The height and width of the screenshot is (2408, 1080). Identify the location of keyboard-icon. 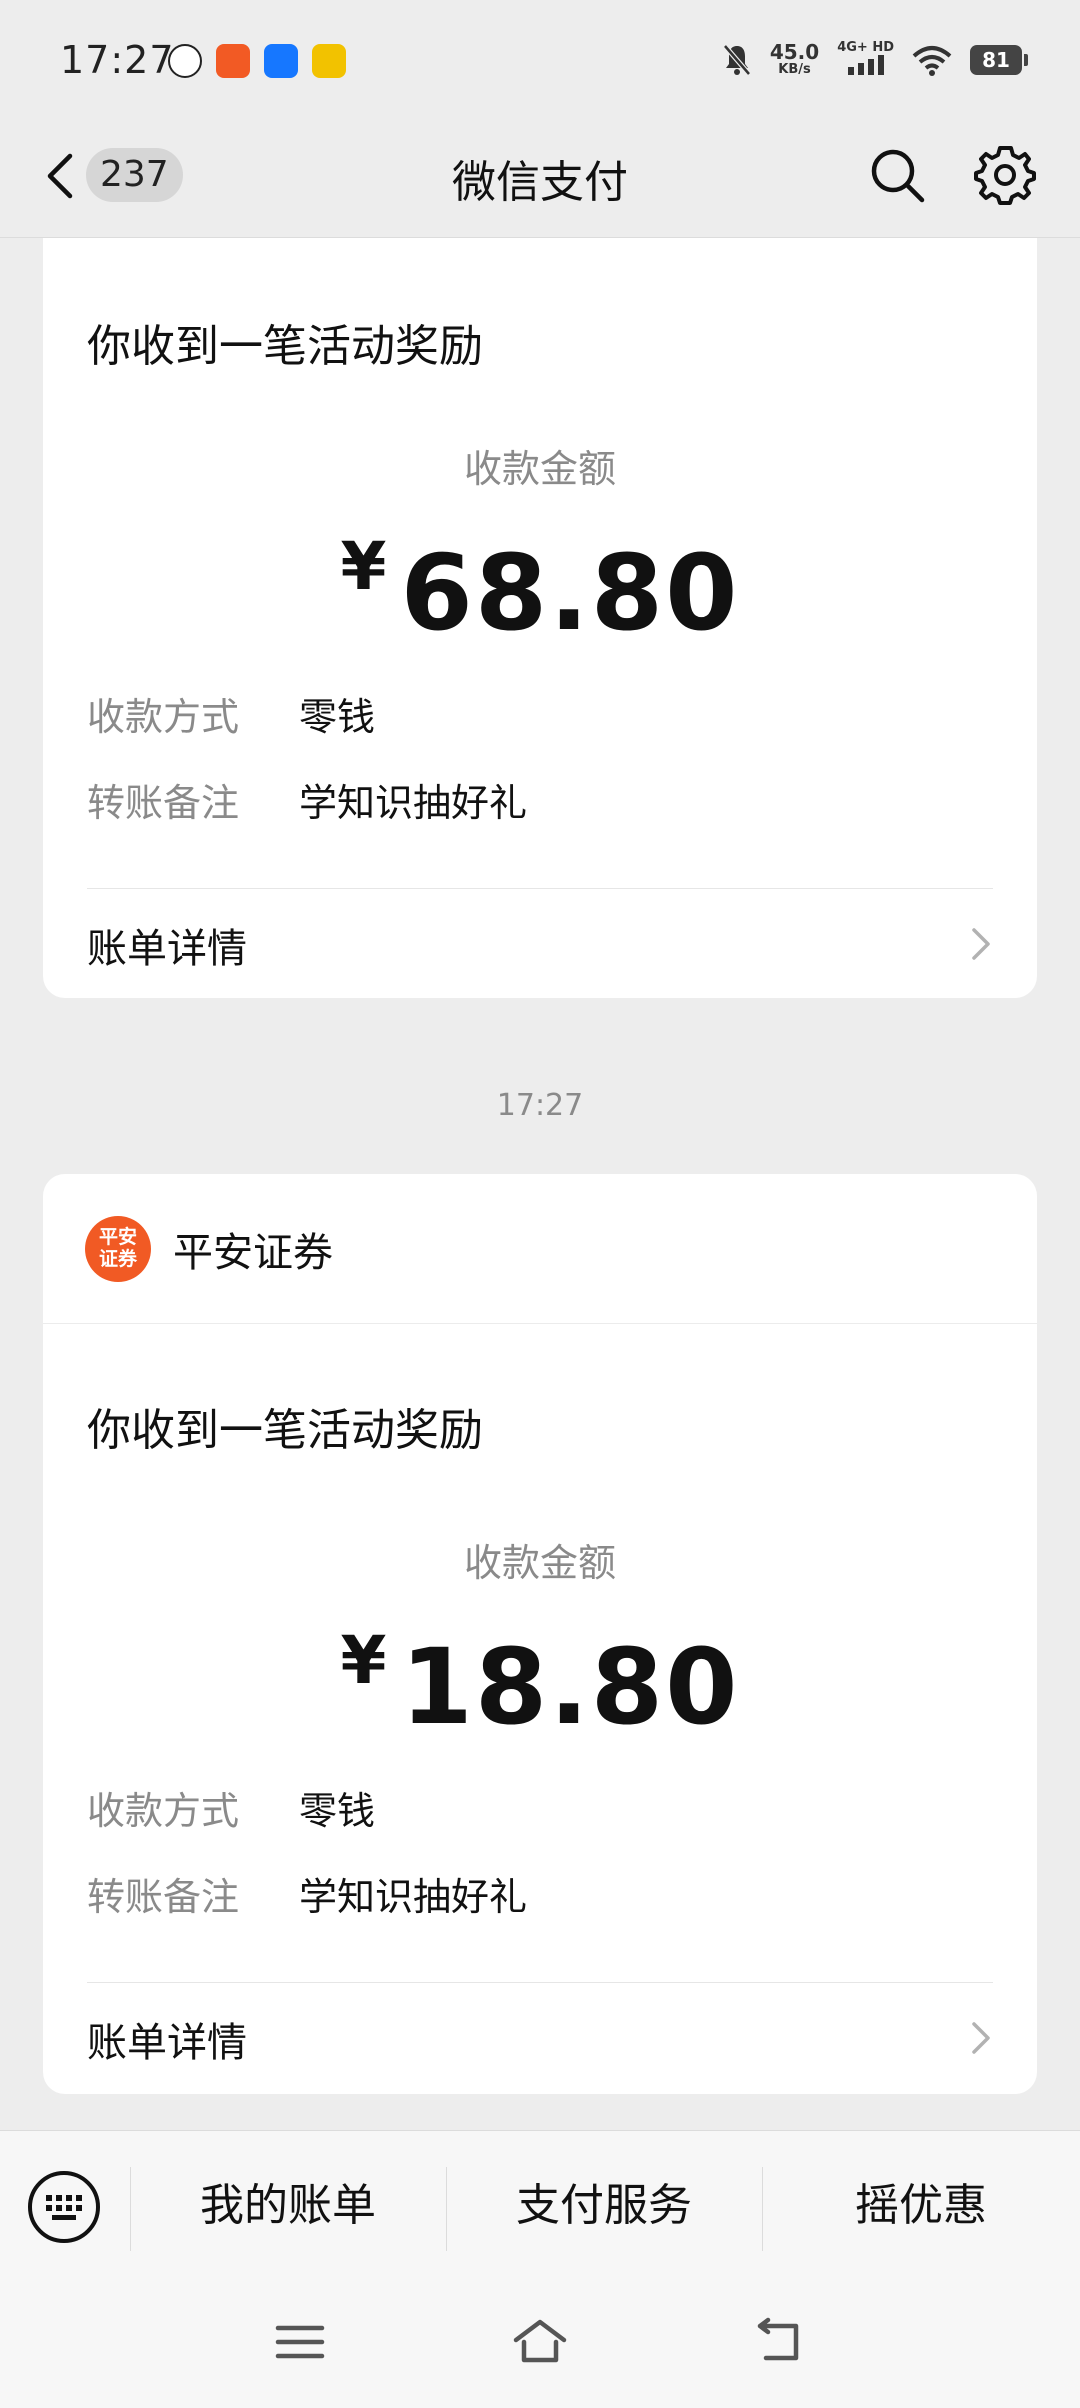
(64, 2207).